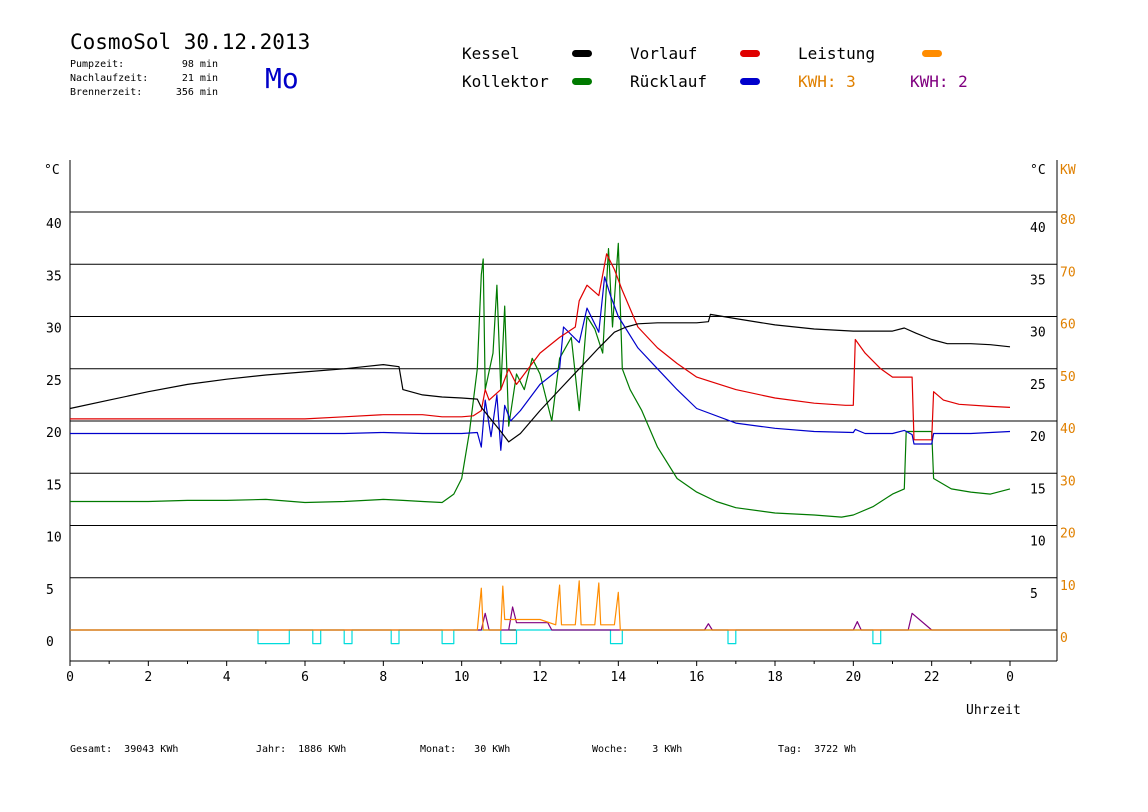  What do you see at coordinates (52, 170) in the screenshot?
I see `y-unit-left: °C` at bounding box center [52, 170].